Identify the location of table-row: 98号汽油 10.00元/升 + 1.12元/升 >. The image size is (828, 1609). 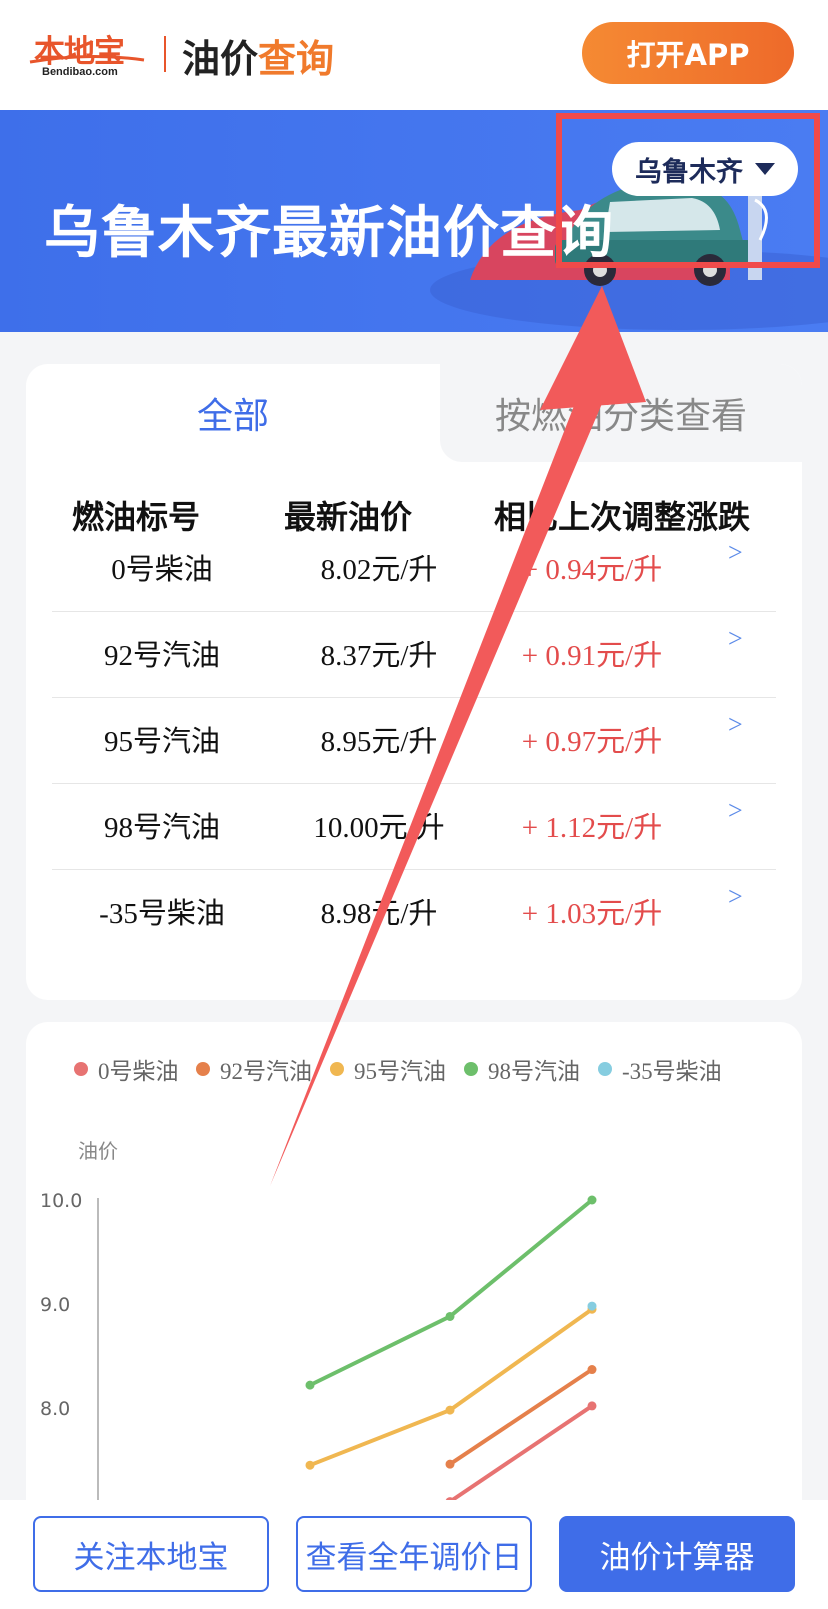
(414, 826).